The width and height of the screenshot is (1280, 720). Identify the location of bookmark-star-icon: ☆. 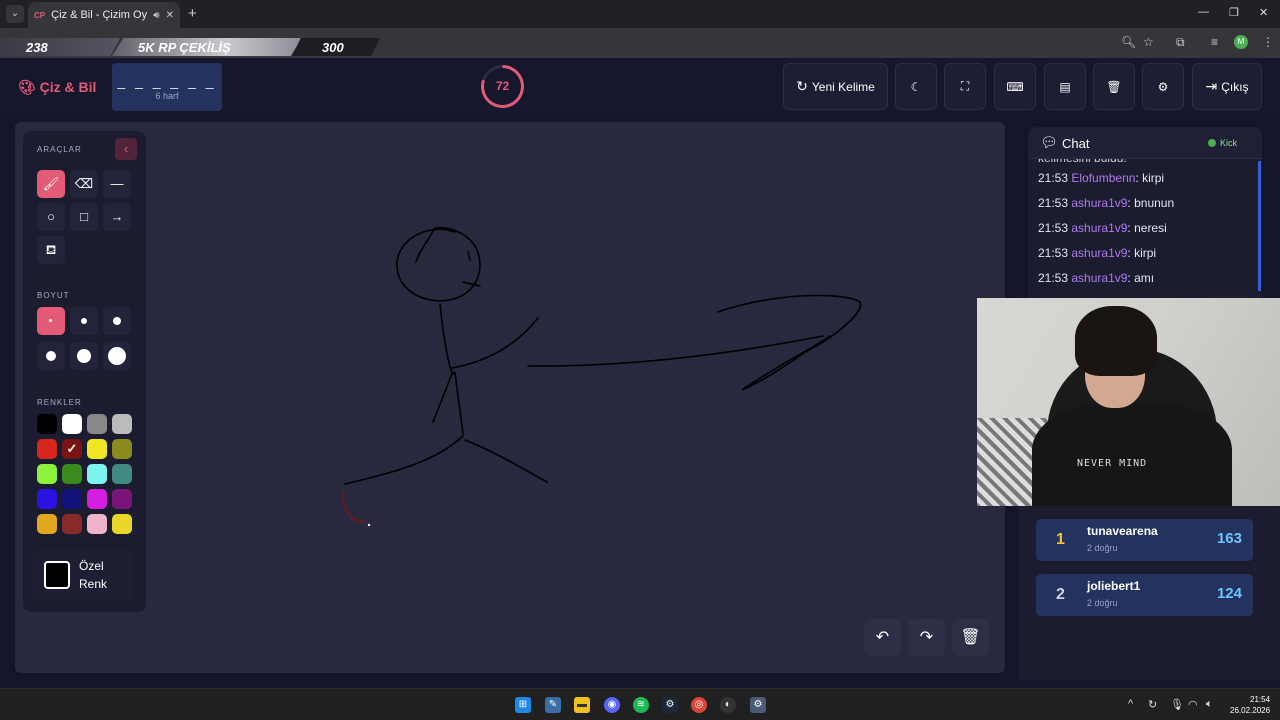
(1148, 42).